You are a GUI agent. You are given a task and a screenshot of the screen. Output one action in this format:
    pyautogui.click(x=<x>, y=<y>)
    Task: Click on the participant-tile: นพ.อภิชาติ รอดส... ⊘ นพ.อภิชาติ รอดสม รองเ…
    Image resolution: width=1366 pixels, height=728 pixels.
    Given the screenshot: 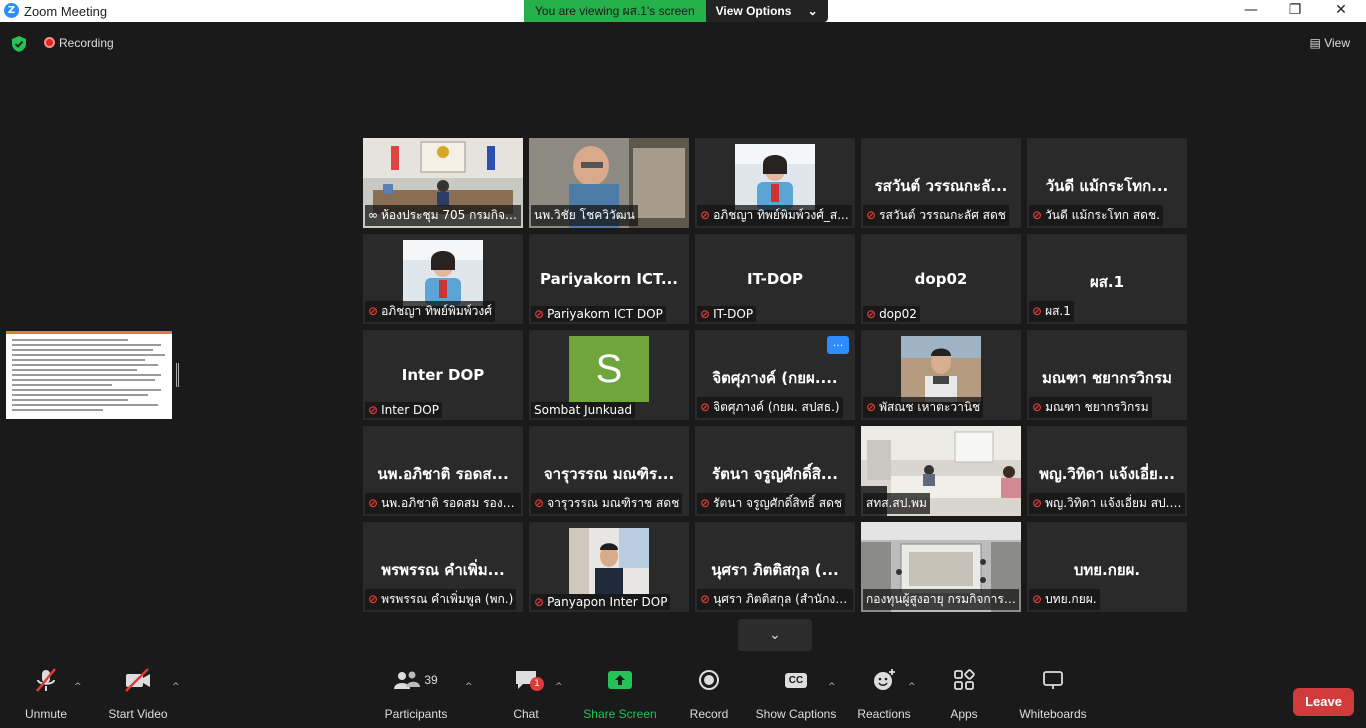 What is the action you would take?
    pyautogui.click(x=443, y=471)
    